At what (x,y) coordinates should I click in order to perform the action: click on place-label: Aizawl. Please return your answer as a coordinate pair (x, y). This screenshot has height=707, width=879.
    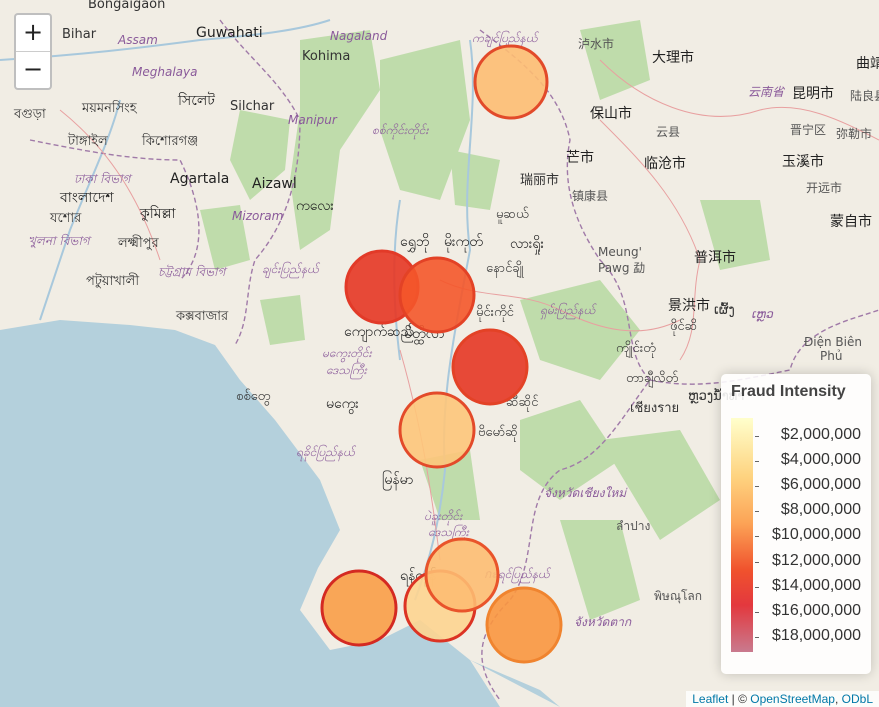
    Looking at the image, I should click on (274, 184).